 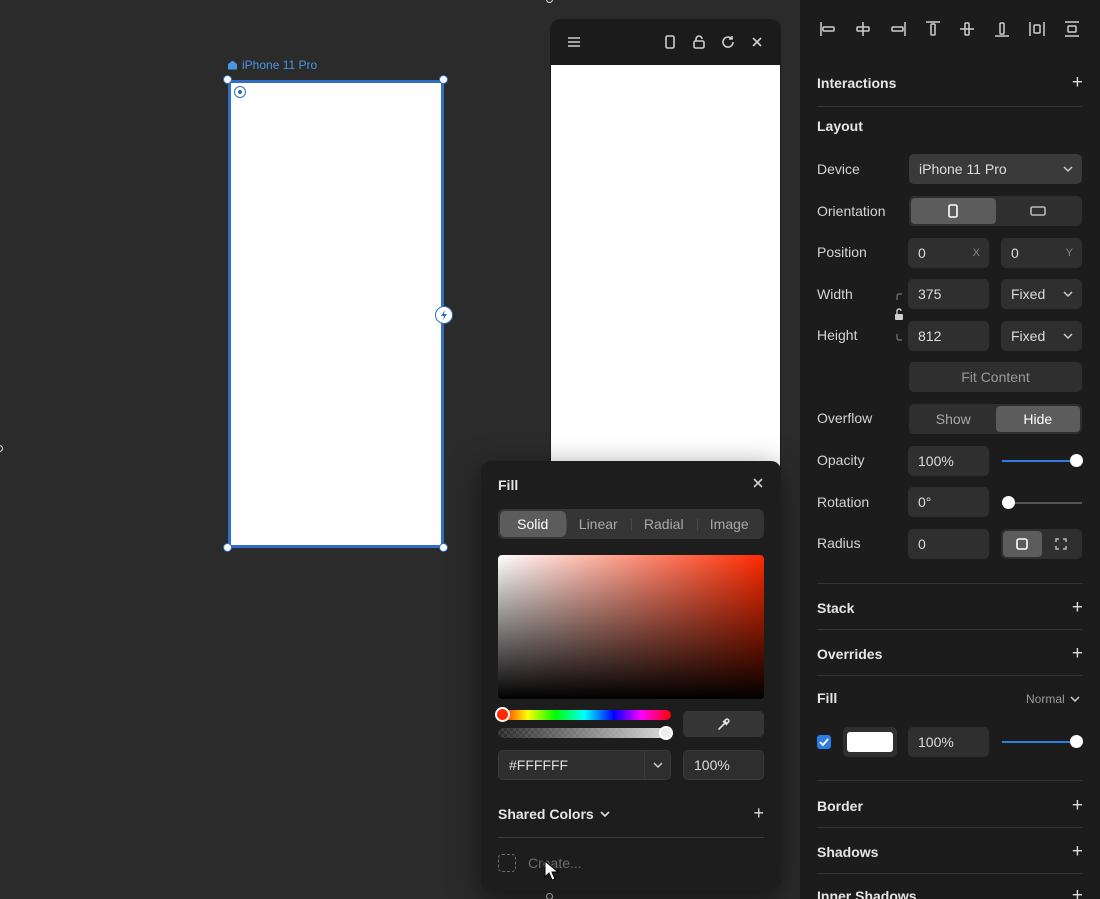 What do you see at coordinates (598, 524) in the screenshot?
I see `tab-linear: Linear` at bounding box center [598, 524].